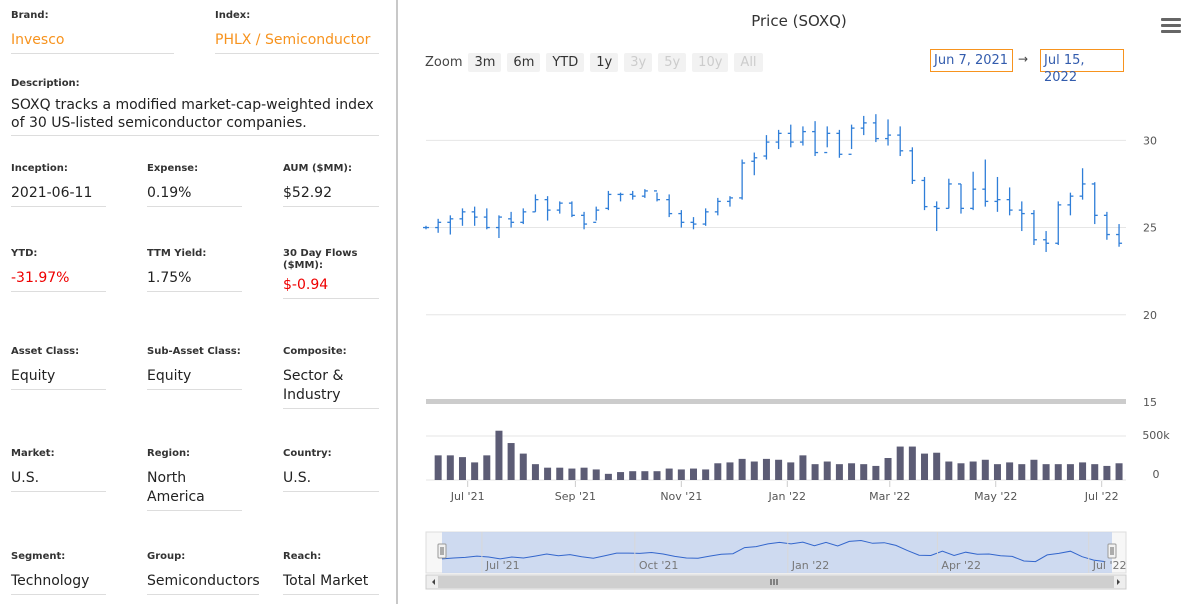 The image size is (1200, 604). What do you see at coordinates (58, 470) in the screenshot?
I see `market-field: Market: U.S.` at bounding box center [58, 470].